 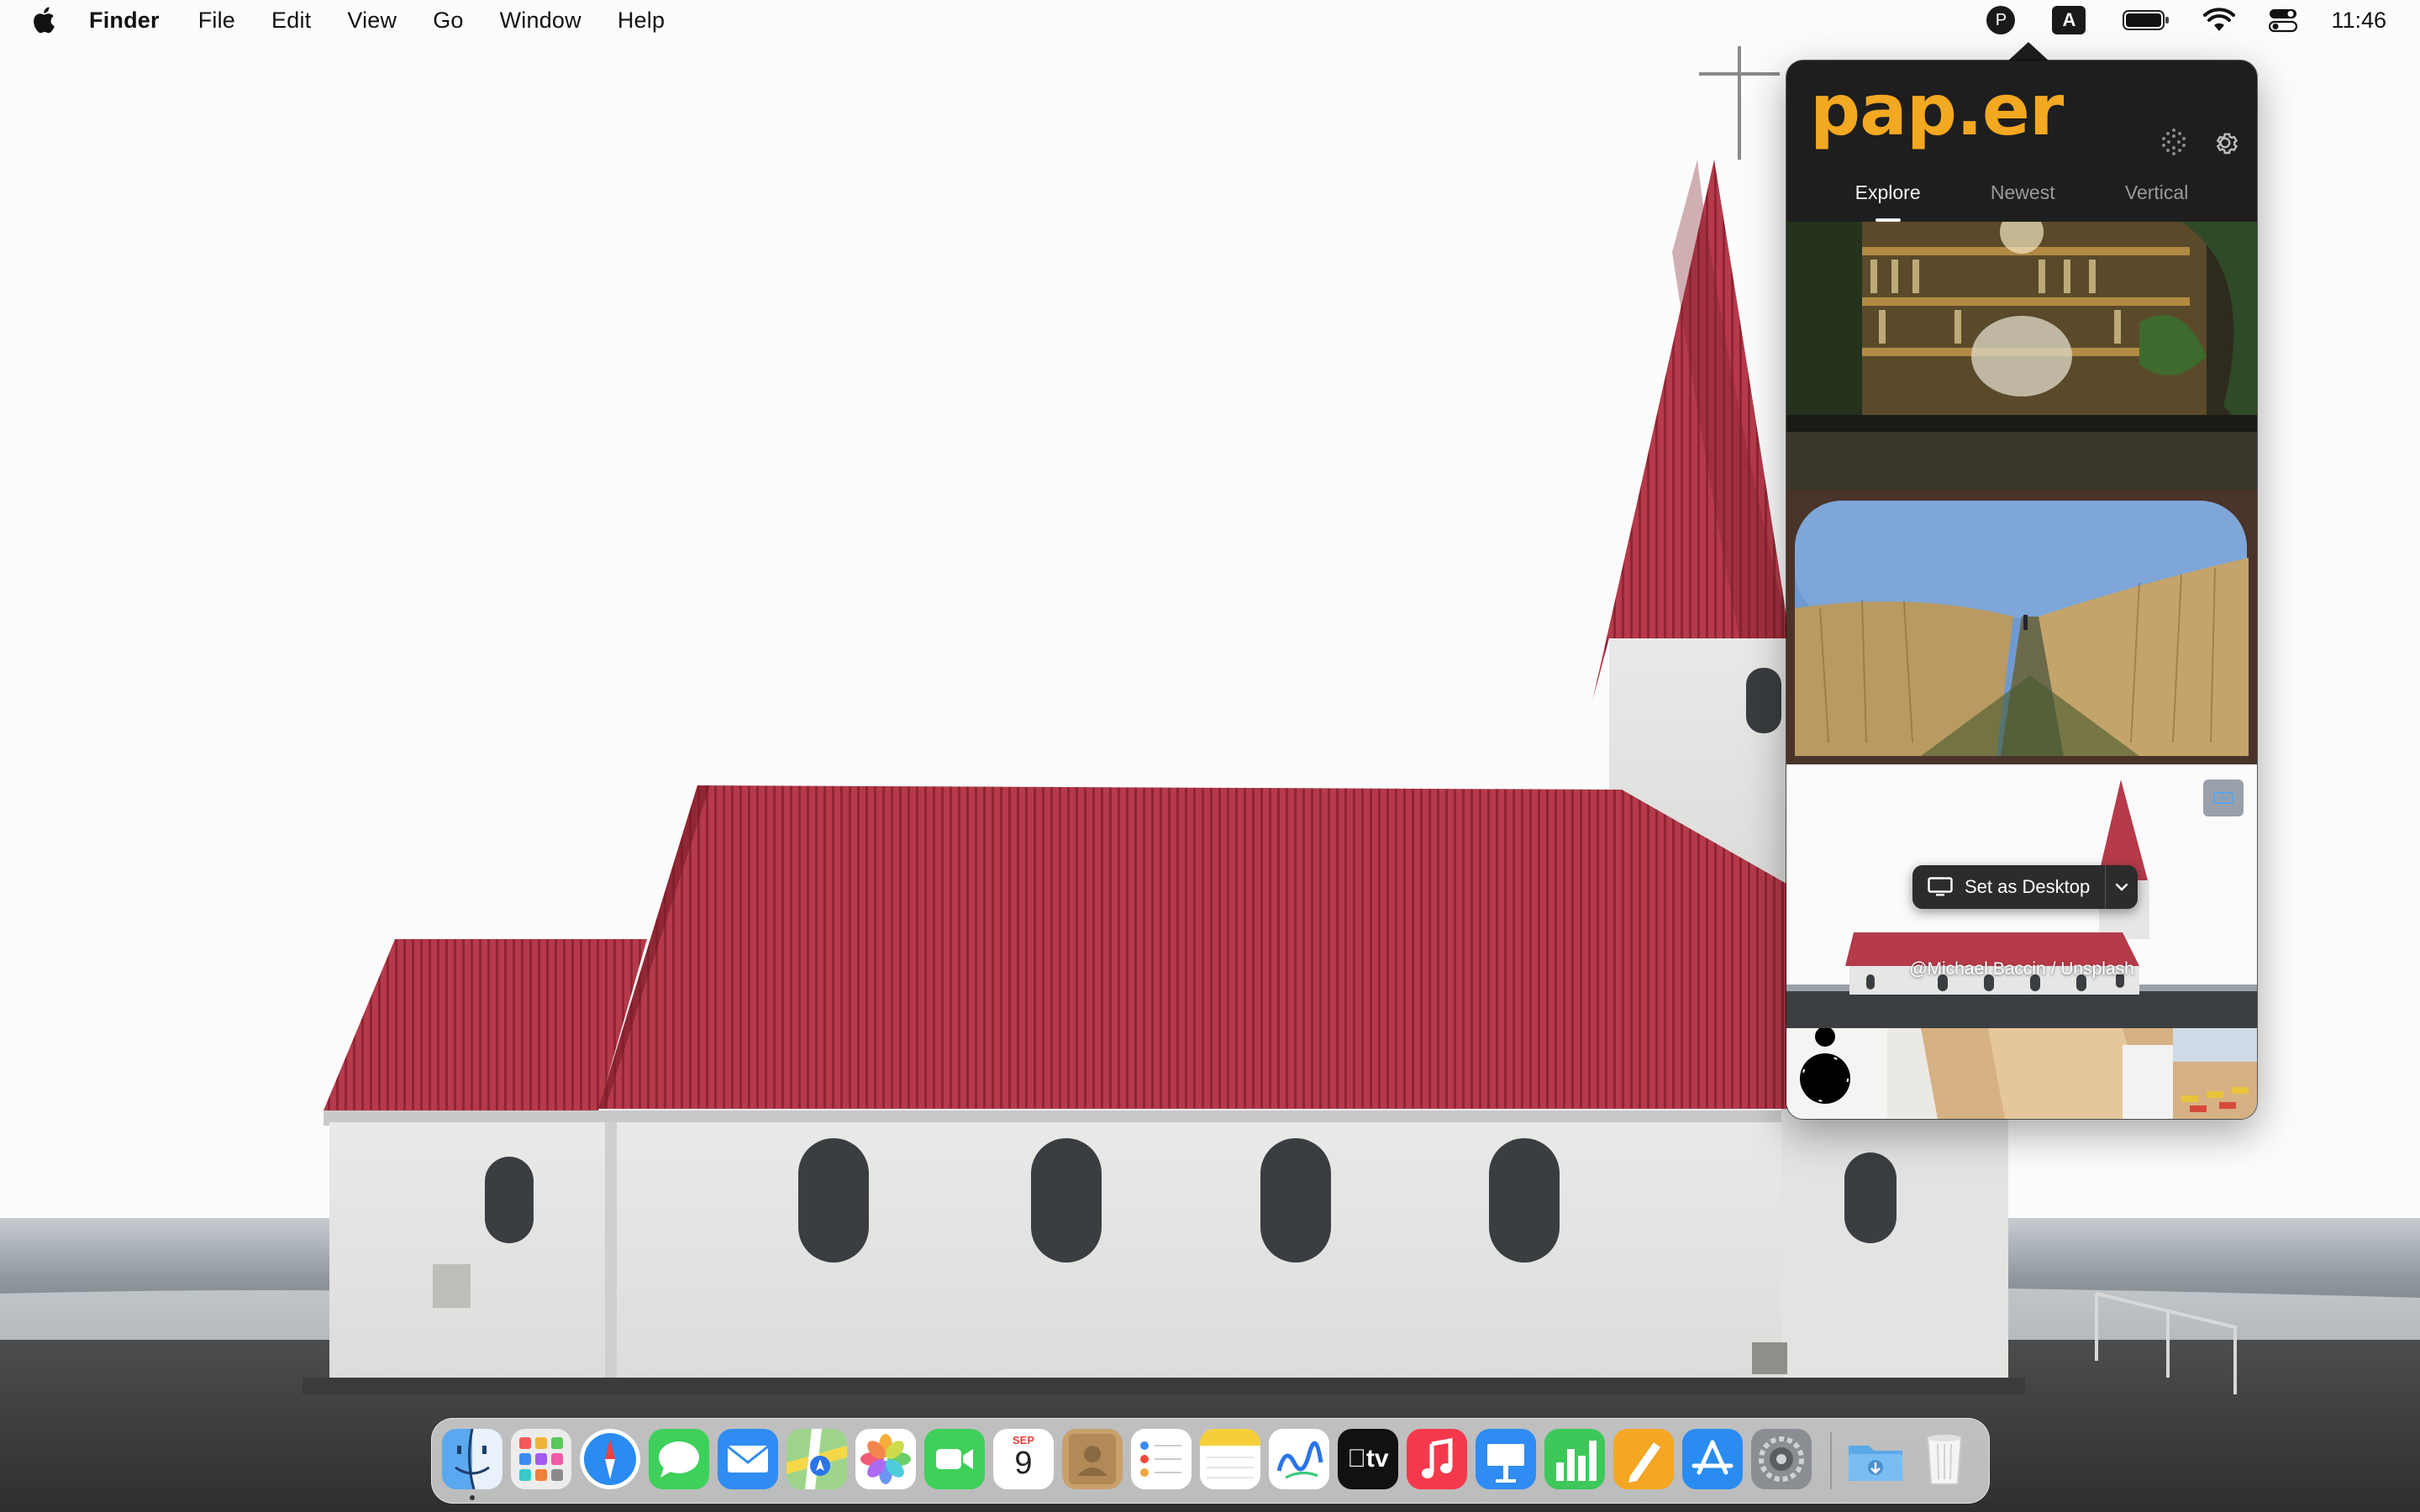 What do you see at coordinates (2156, 199) in the screenshot?
I see `tab-vertical: Vertical` at bounding box center [2156, 199].